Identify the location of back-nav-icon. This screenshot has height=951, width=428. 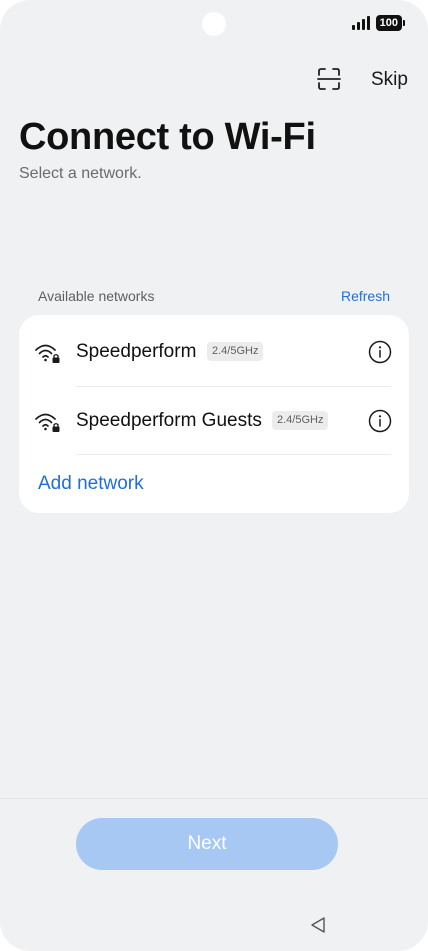
(318, 925).